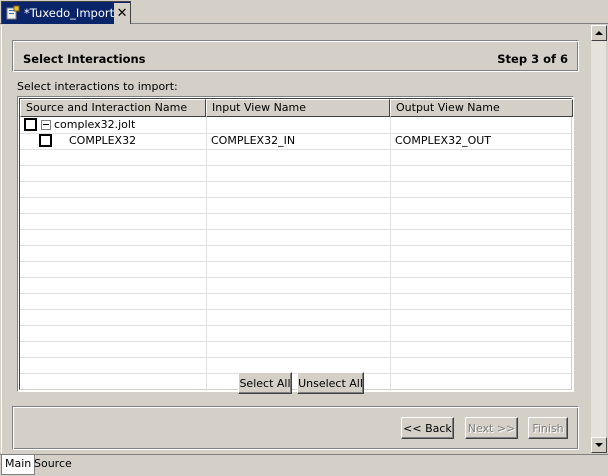  I want to click on step-indicator: Step 3 of 6, so click(532, 59).